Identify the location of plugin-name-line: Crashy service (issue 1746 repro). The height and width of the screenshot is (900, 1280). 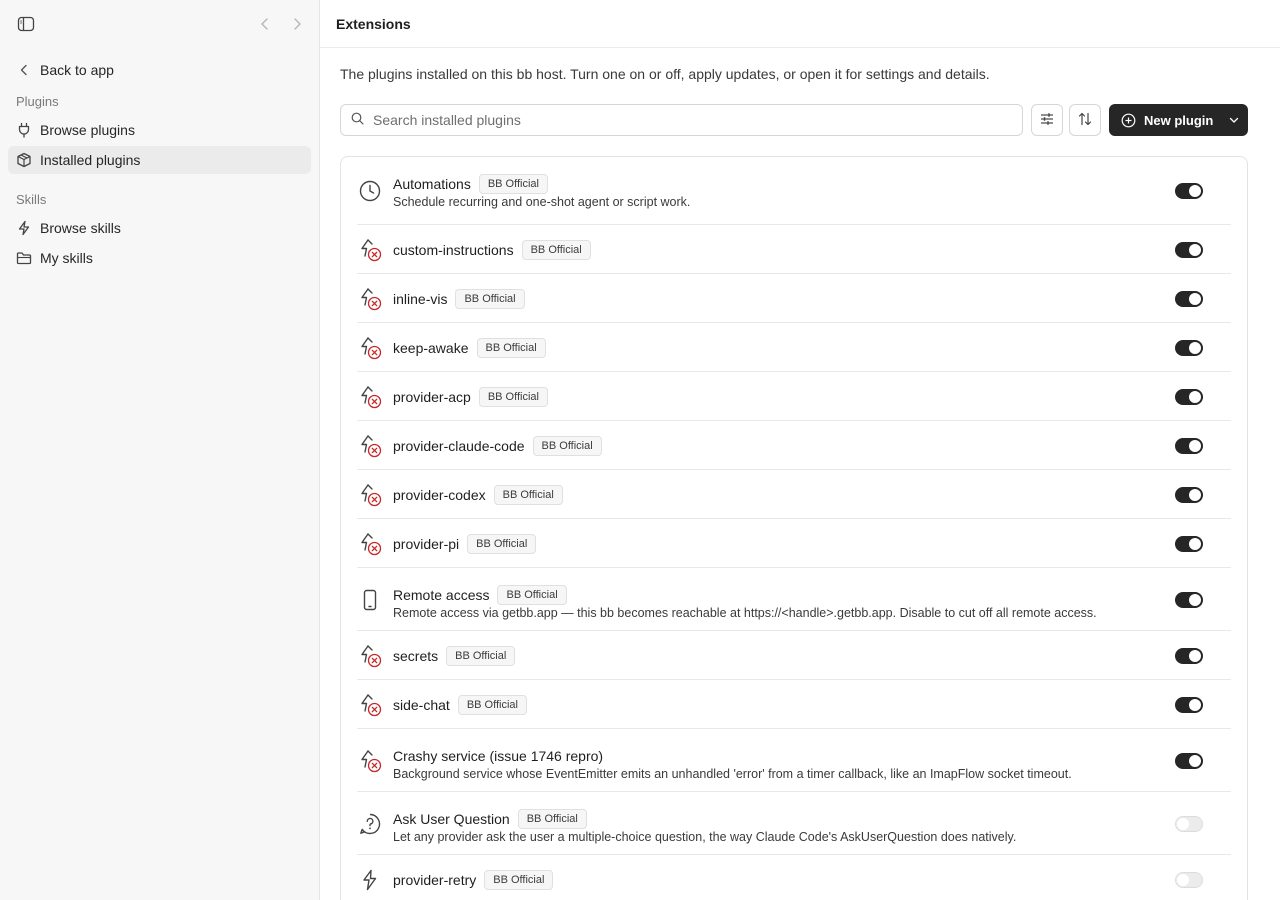
(498, 756).